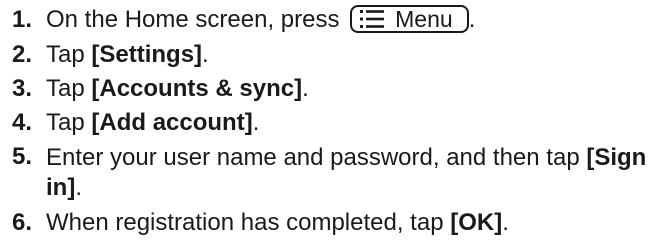 This screenshot has width=664, height=250. Describe the element at coordinates (147, 54) in the screenshot. I see `step-bold-label: [Settings]` at that location.